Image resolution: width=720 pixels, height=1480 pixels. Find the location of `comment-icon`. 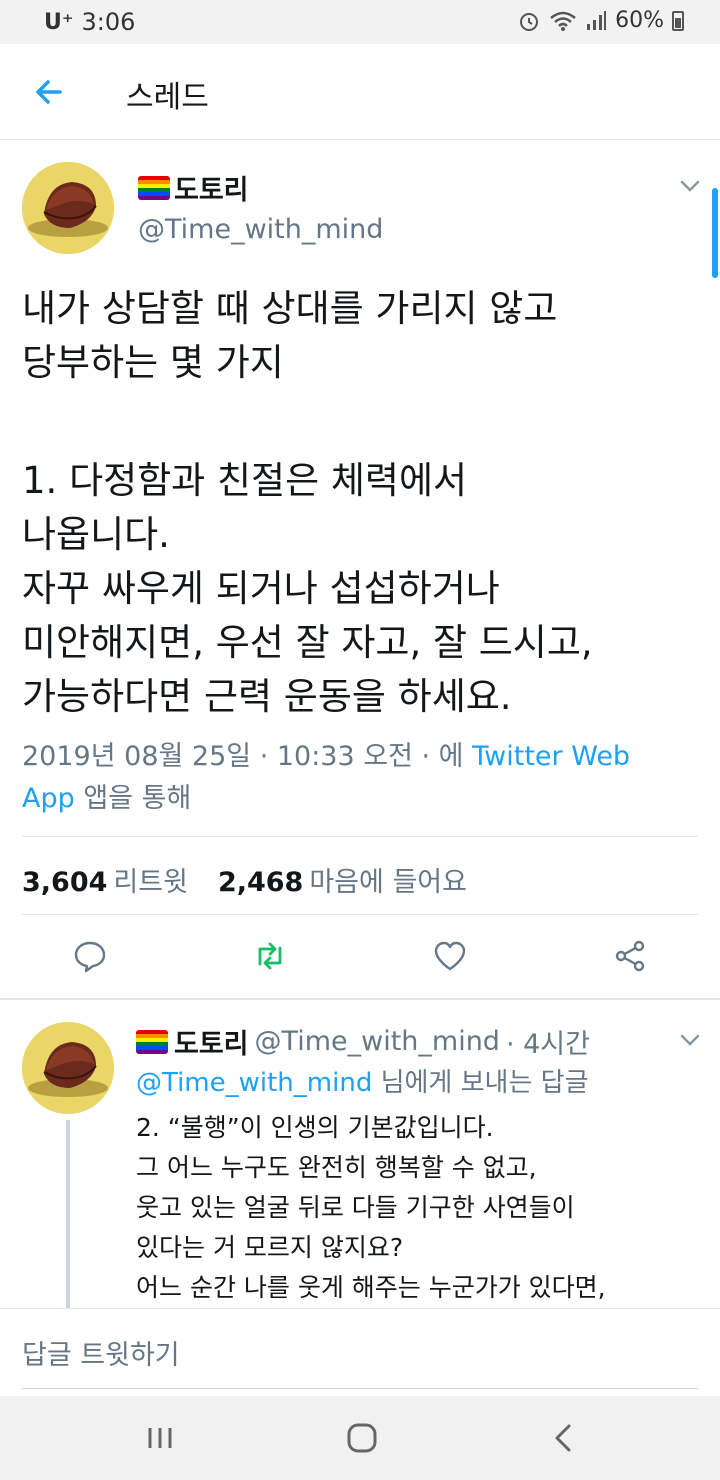

comment-icon is located at coordinates (90, 956).